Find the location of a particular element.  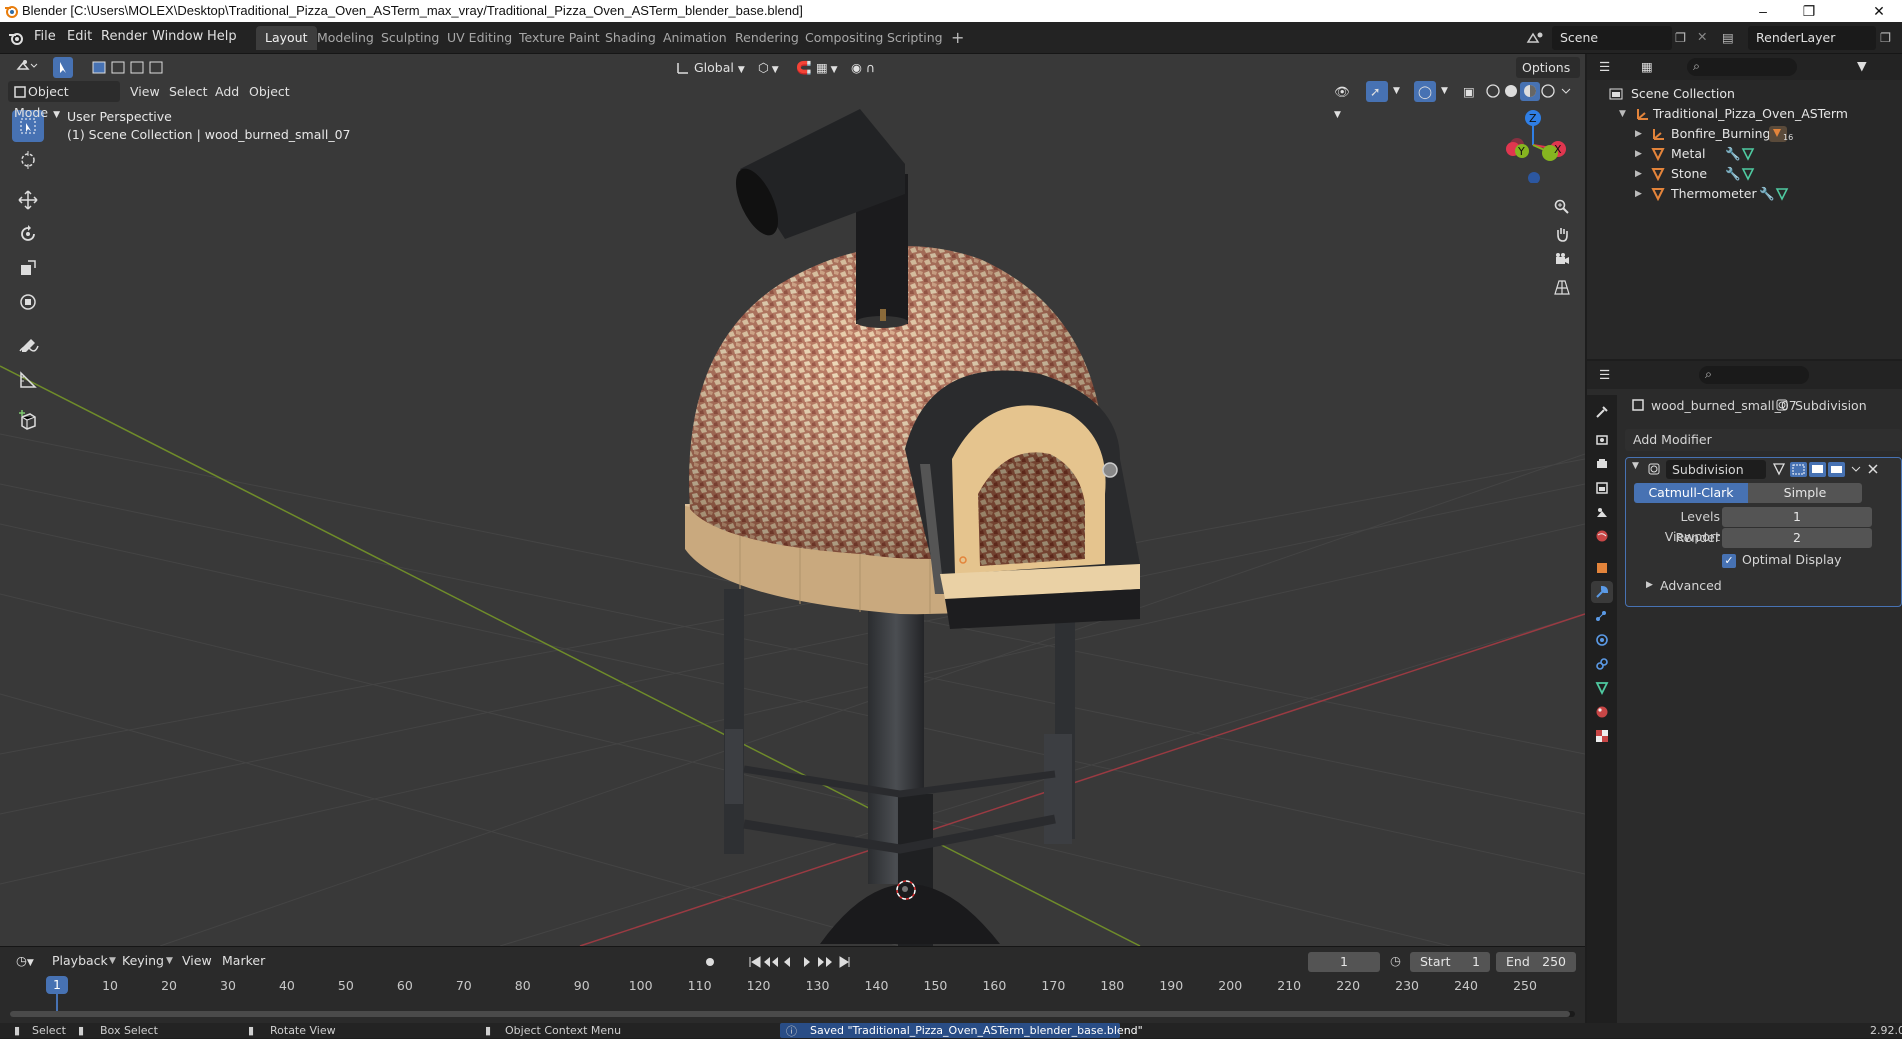

blender-menu-icon is located at coordinates (16, 38).